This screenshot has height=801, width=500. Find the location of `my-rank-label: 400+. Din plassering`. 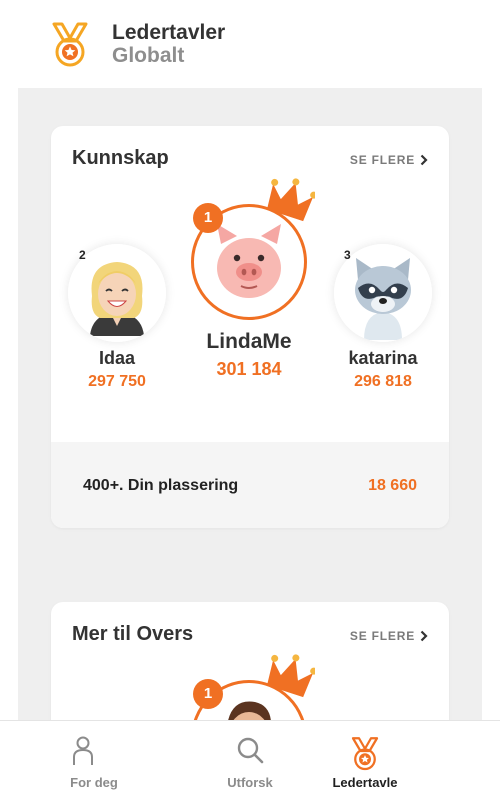

my-rank-label: 400+. Din plassering is located at coordinates (161, 485).